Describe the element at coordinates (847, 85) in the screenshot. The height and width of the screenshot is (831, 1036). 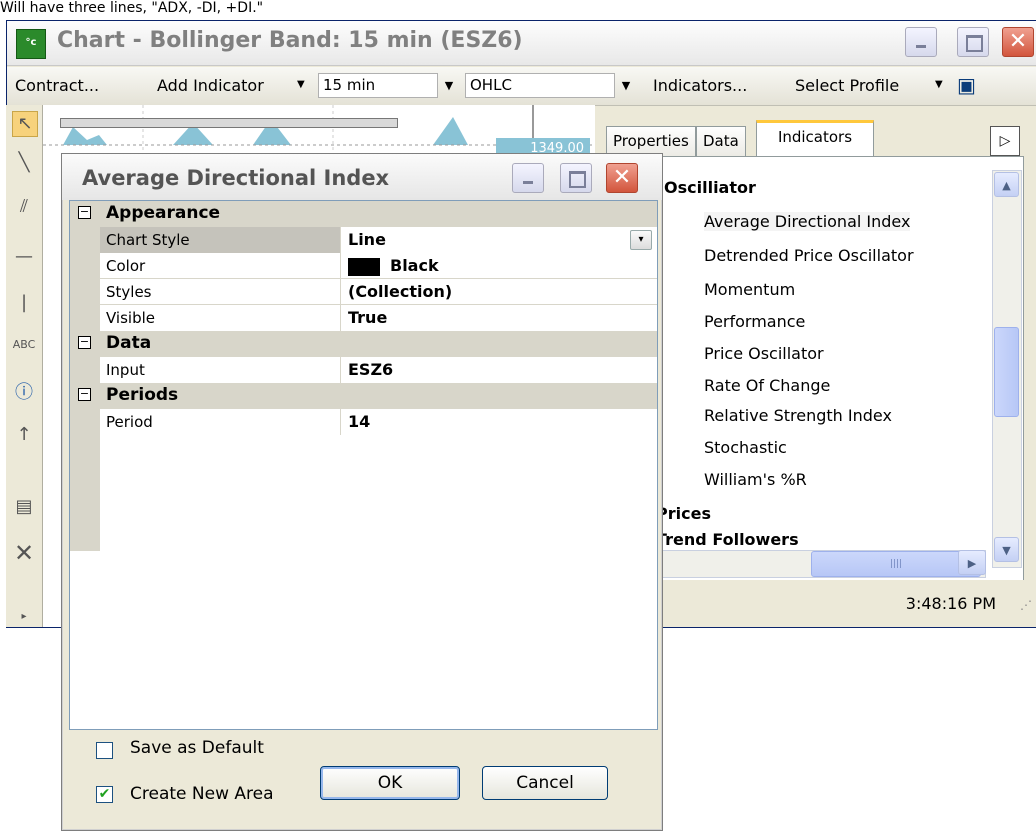
I see `select-profile-menu: Select Profile` at that location.